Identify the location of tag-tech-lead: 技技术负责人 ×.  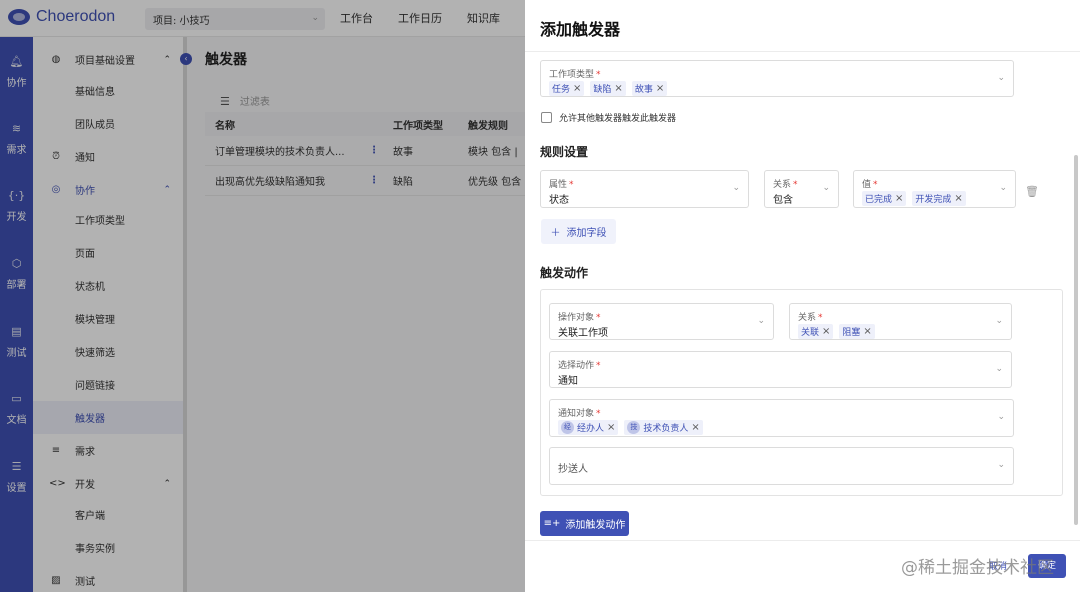
(663, 427).